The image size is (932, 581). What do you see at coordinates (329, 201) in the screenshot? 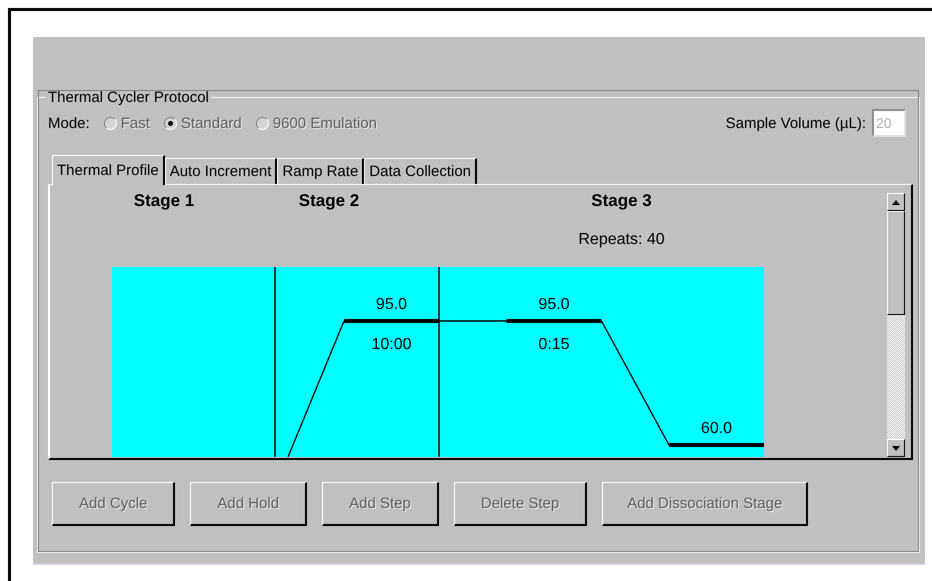
I see `stage-title: Stage 2` at bounding box center [329, 201].